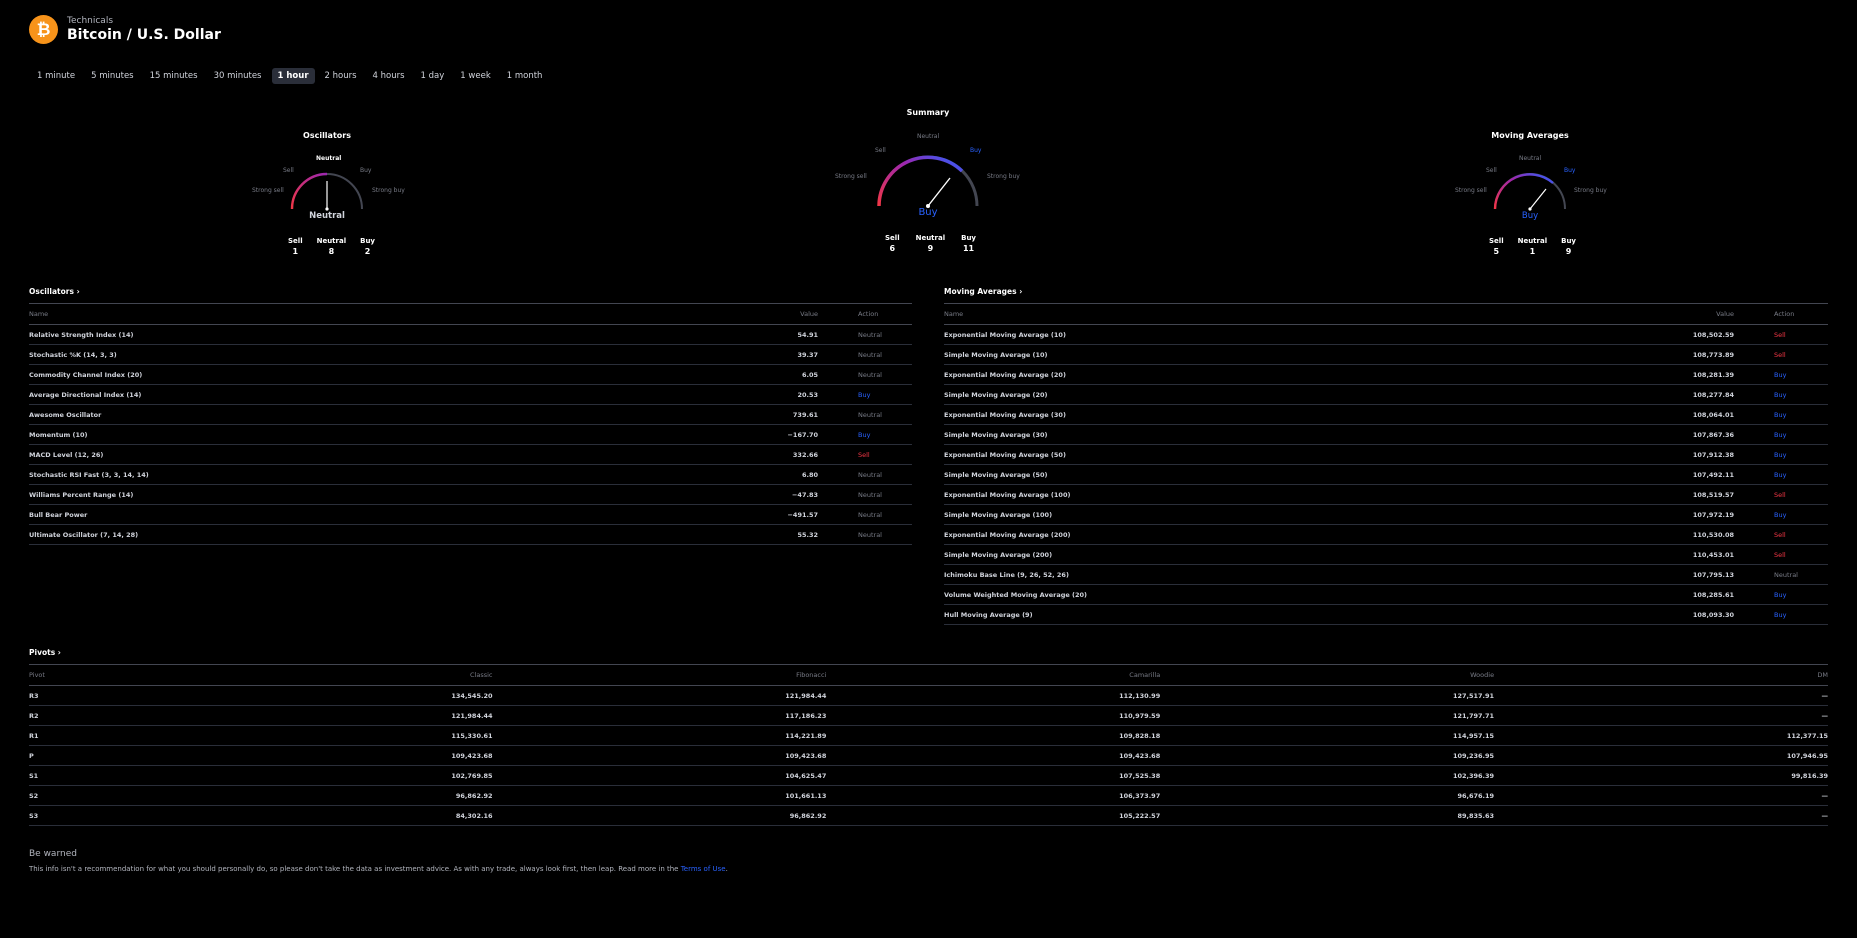 The width and height of the screenshot is (1857, 938). I want to click on pivot-label: S1, so click(94, 775).